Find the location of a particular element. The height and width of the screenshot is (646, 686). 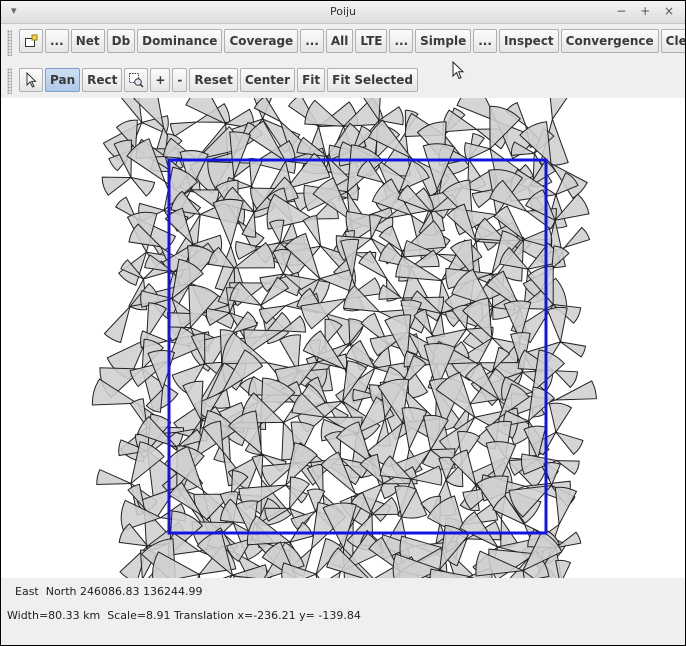

net-button: Net is located at coordinates (87, 41).